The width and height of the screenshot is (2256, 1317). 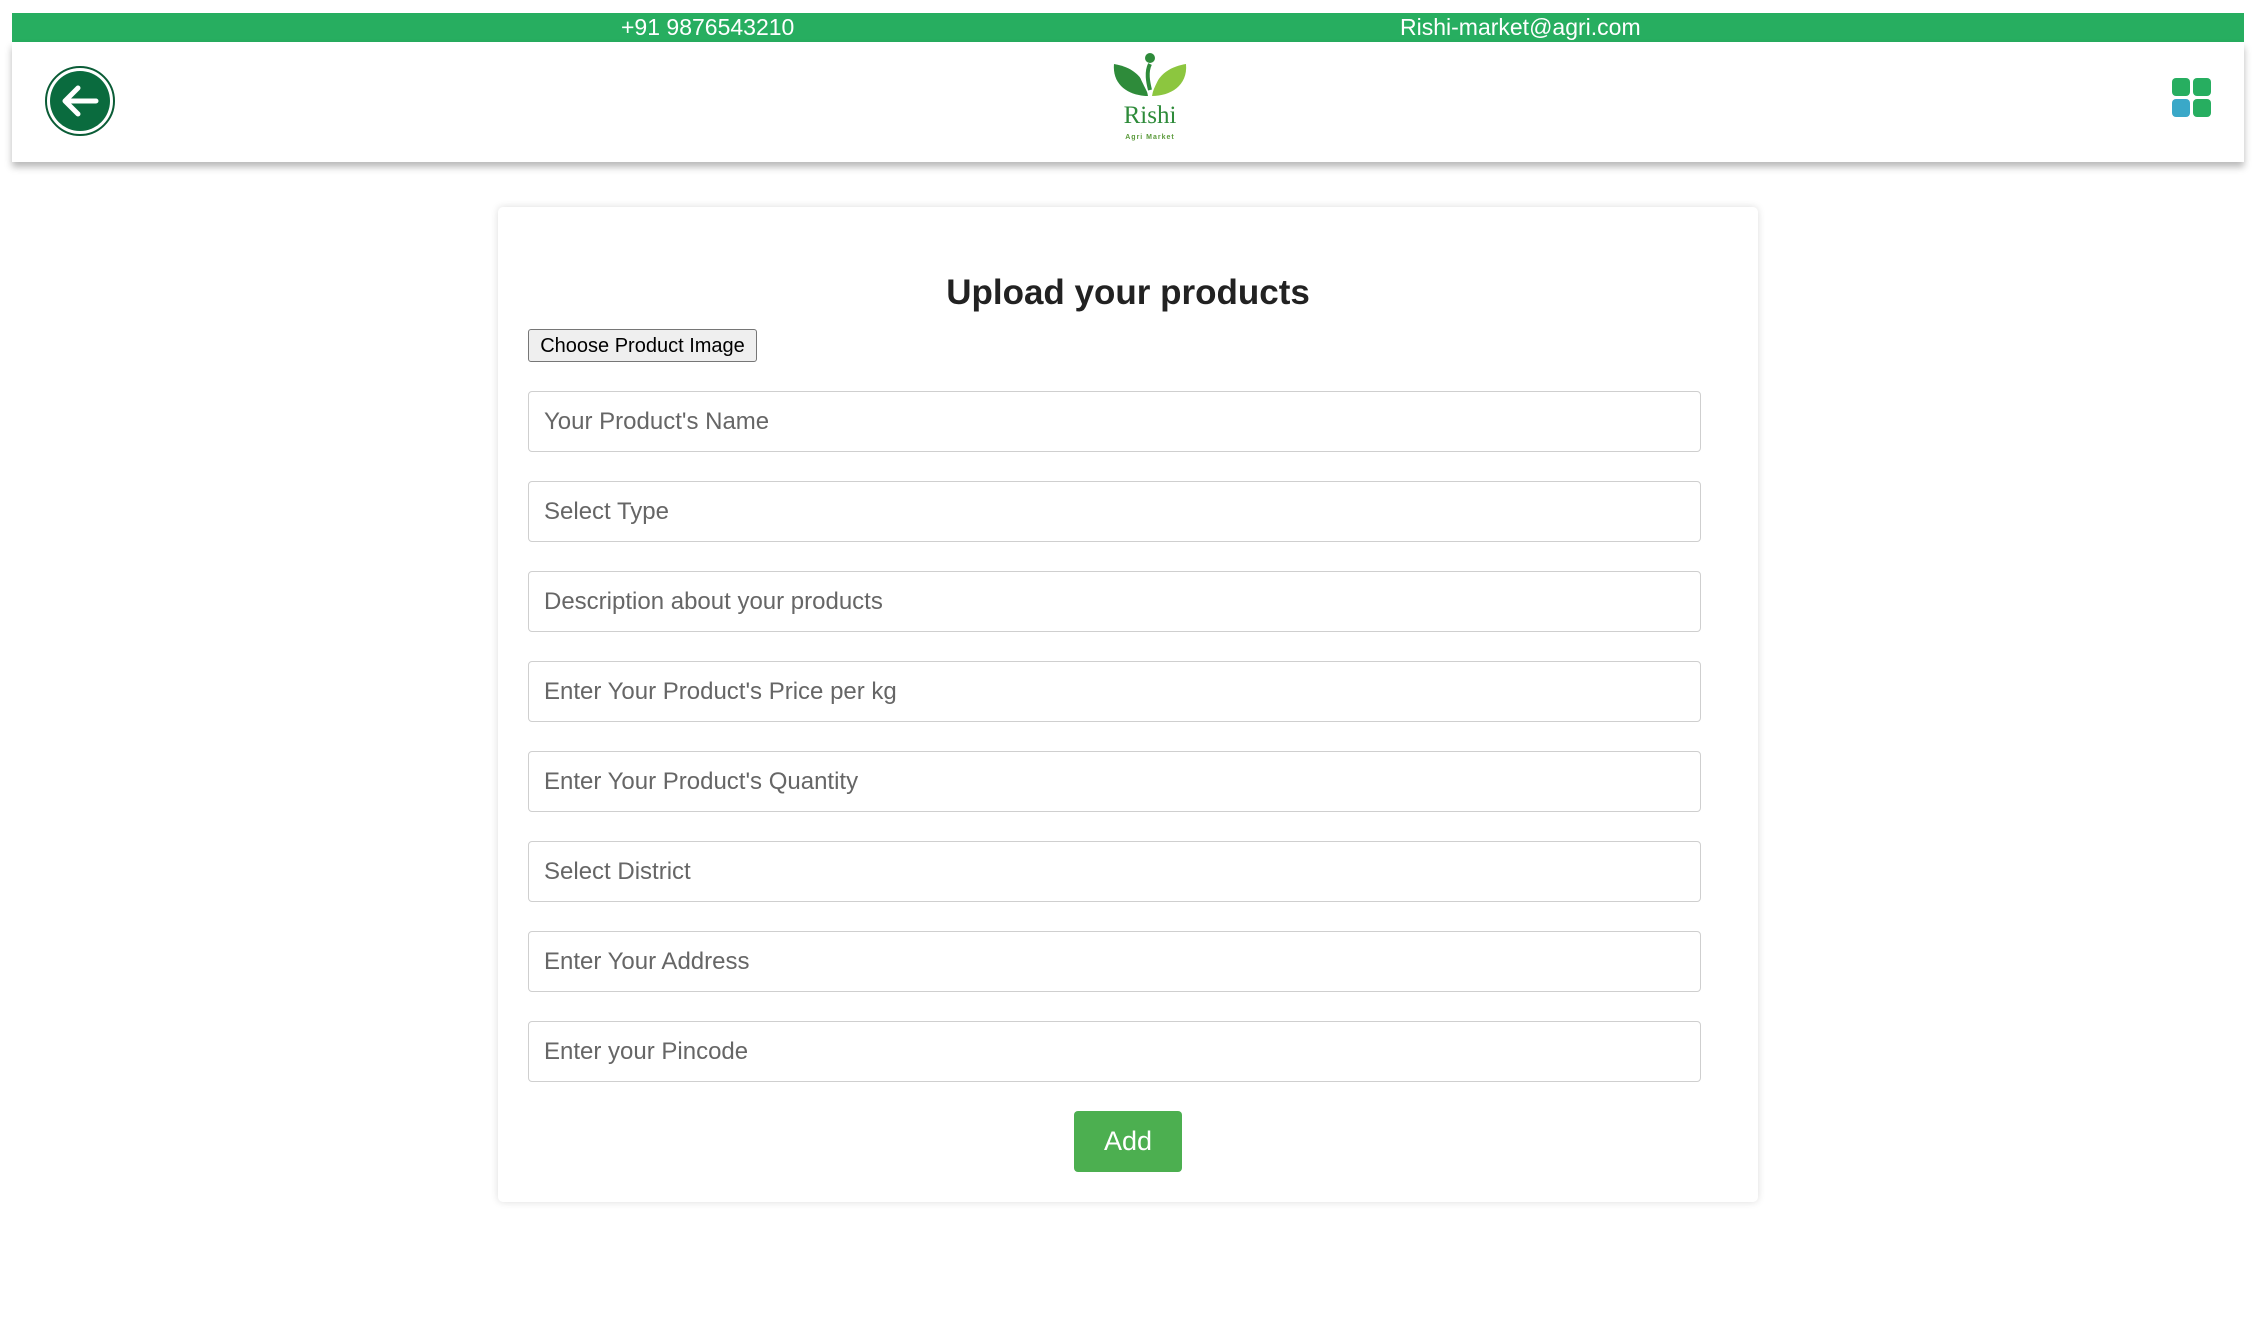 I want to click on contact-phone: +91 9876543210, so click(x=708, y=27).